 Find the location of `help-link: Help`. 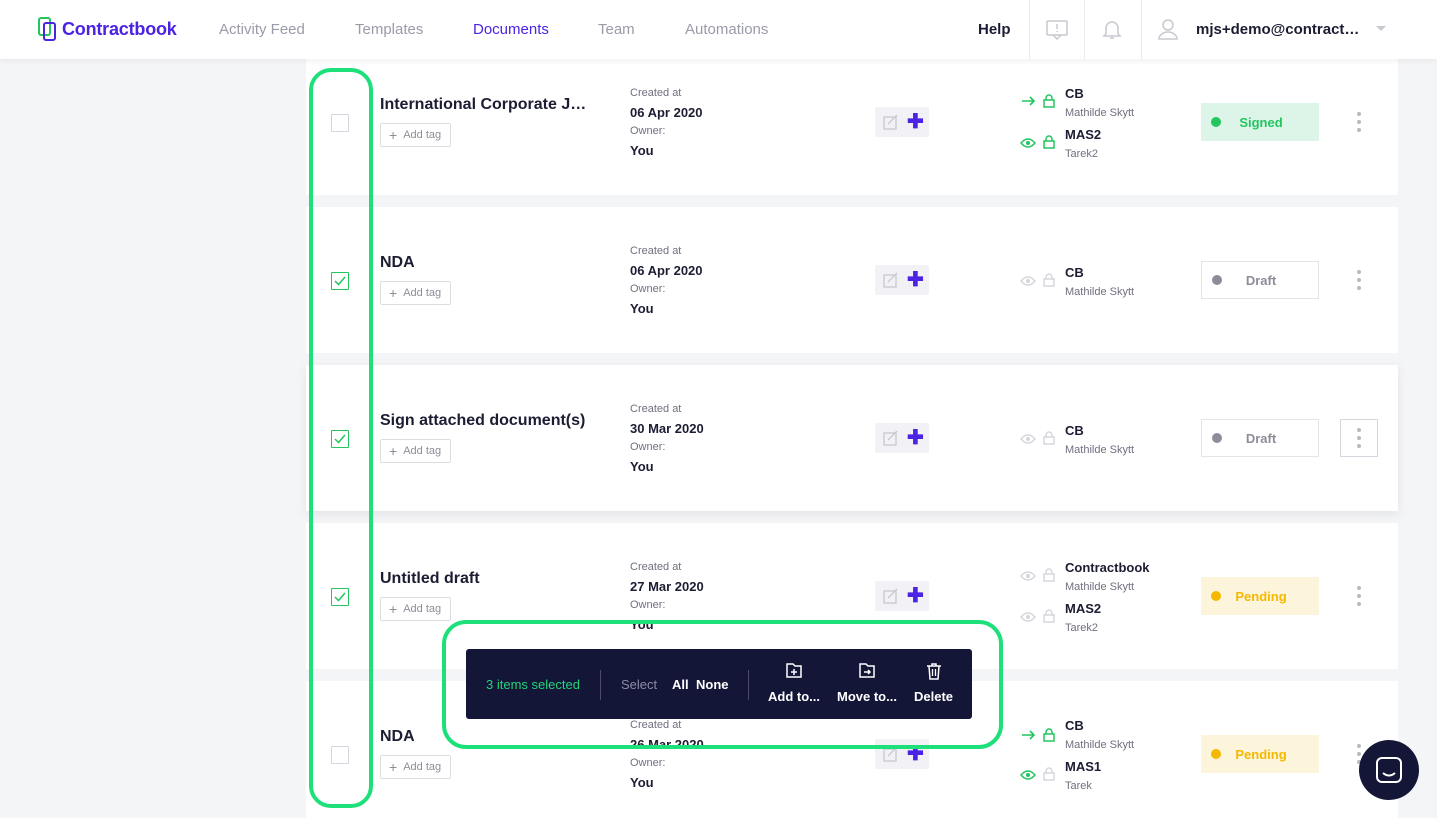

help-link: Help is located at coordinates (994, 29).